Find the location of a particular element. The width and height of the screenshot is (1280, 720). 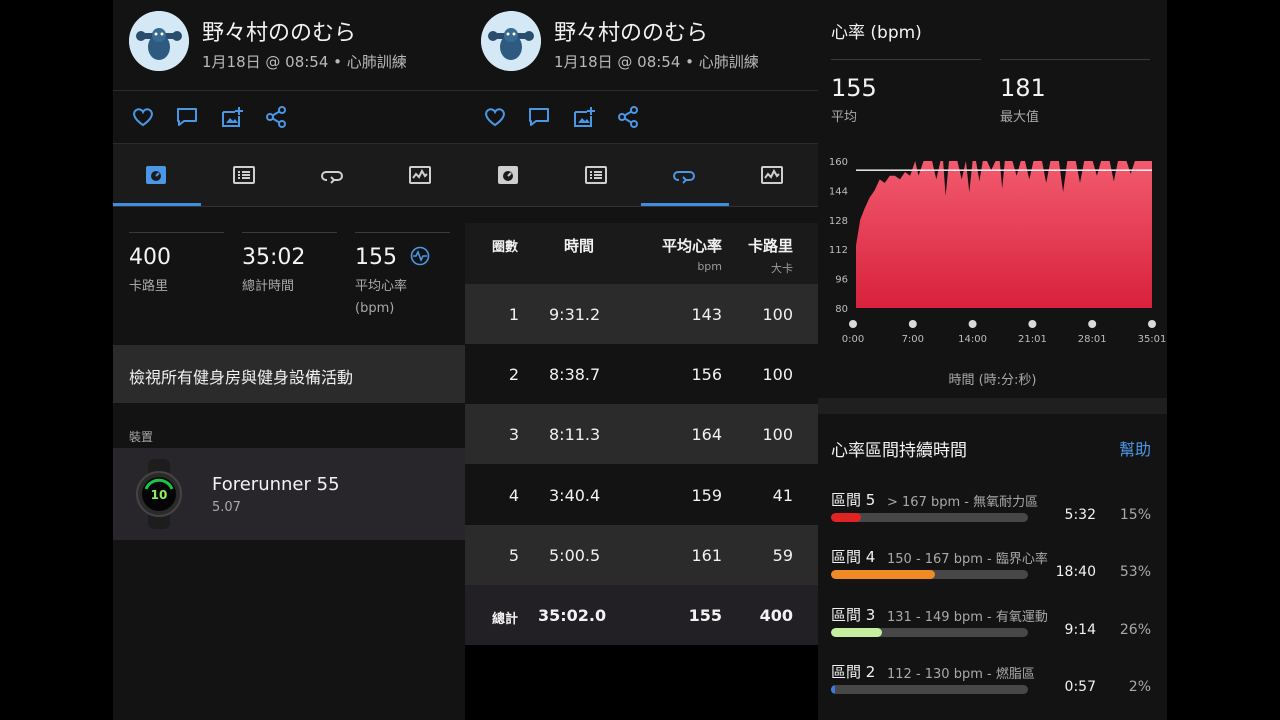

lap-number: 5 is located at coordinates (514, 555).